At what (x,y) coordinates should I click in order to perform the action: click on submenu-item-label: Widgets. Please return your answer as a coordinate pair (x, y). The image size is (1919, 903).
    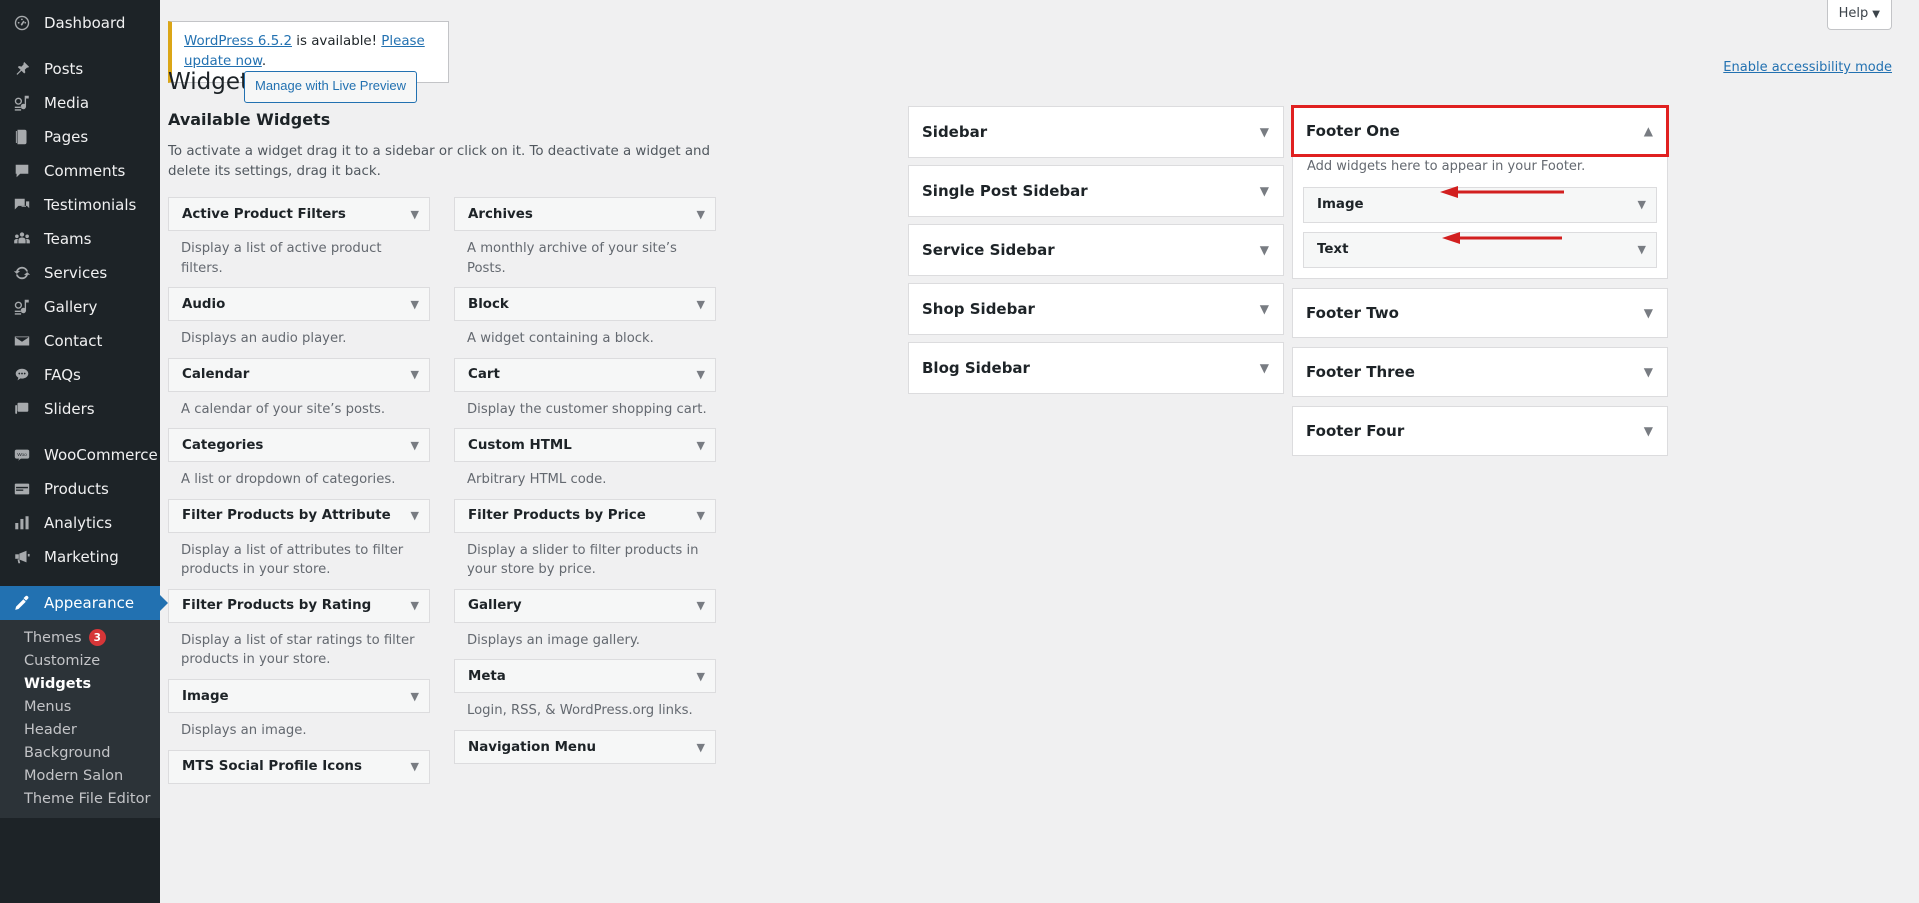
    Looking at the image, I should click on (58, 683).